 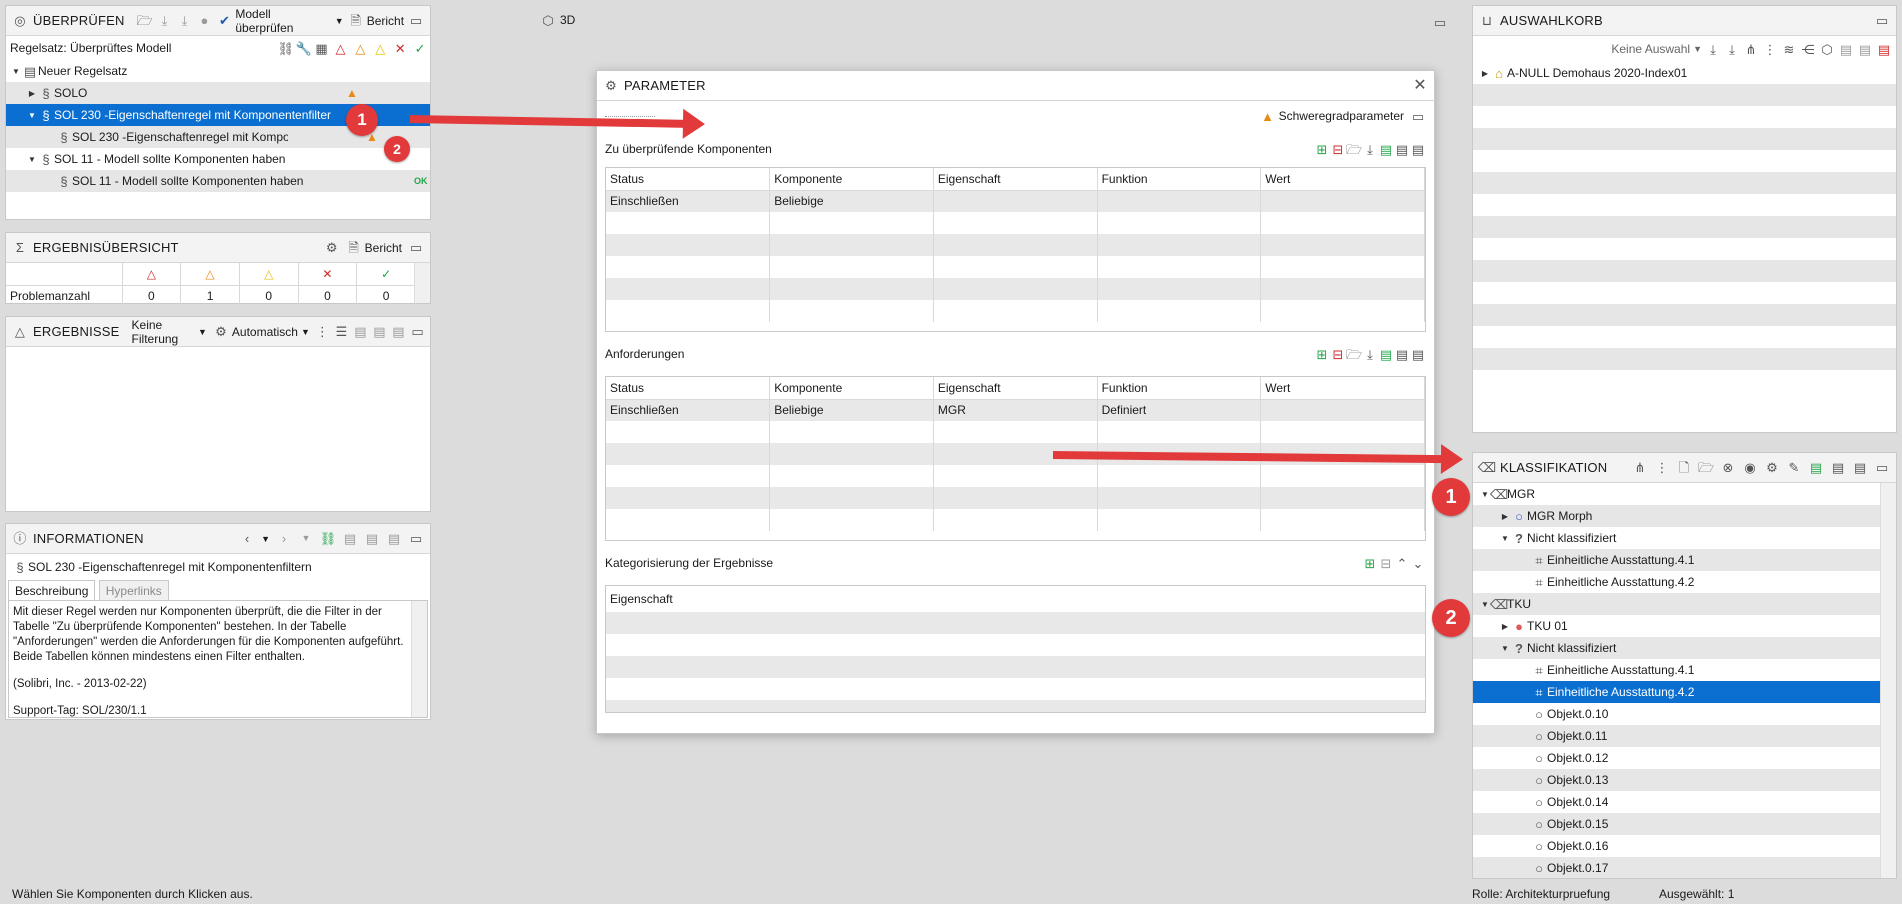 What do you see at coordinates (1789, 49) in the screenshot?
I see `layers-icon: ≋` at bounding box center [1789, 49].